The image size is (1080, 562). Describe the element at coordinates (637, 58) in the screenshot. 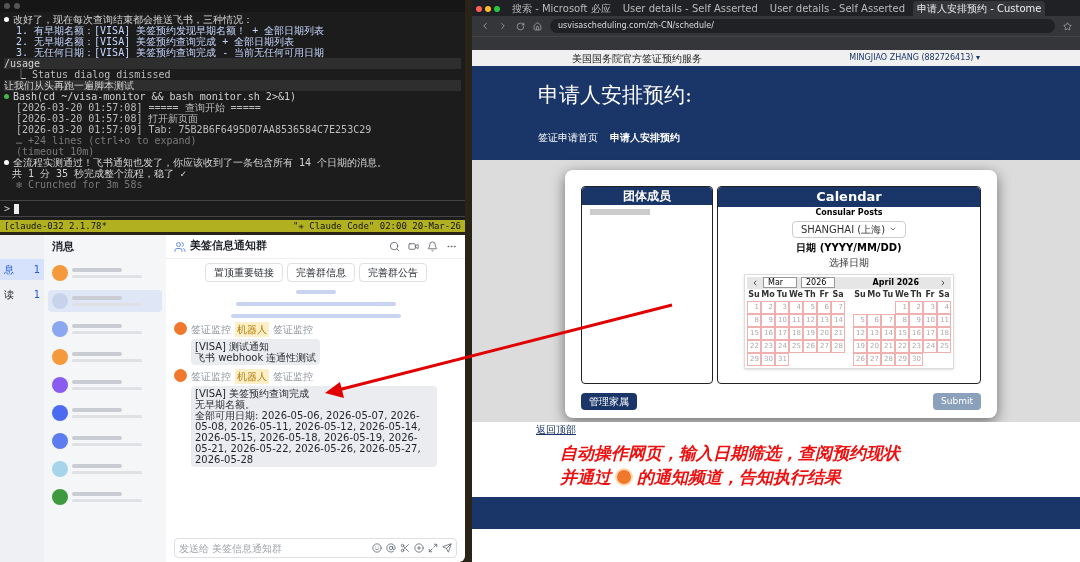

I see `site-label: 美国国务院官方签证预约服务` at that location.